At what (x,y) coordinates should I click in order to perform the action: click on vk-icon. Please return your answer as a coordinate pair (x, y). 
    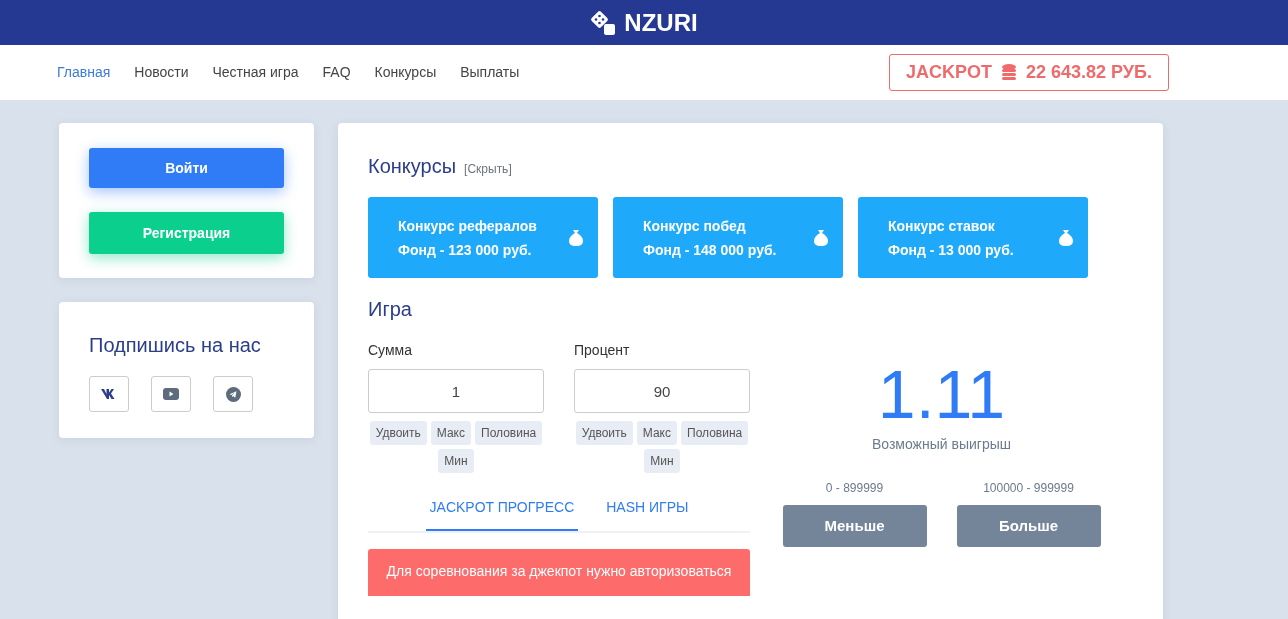
    Looking at the image, I should click on (109, 394).